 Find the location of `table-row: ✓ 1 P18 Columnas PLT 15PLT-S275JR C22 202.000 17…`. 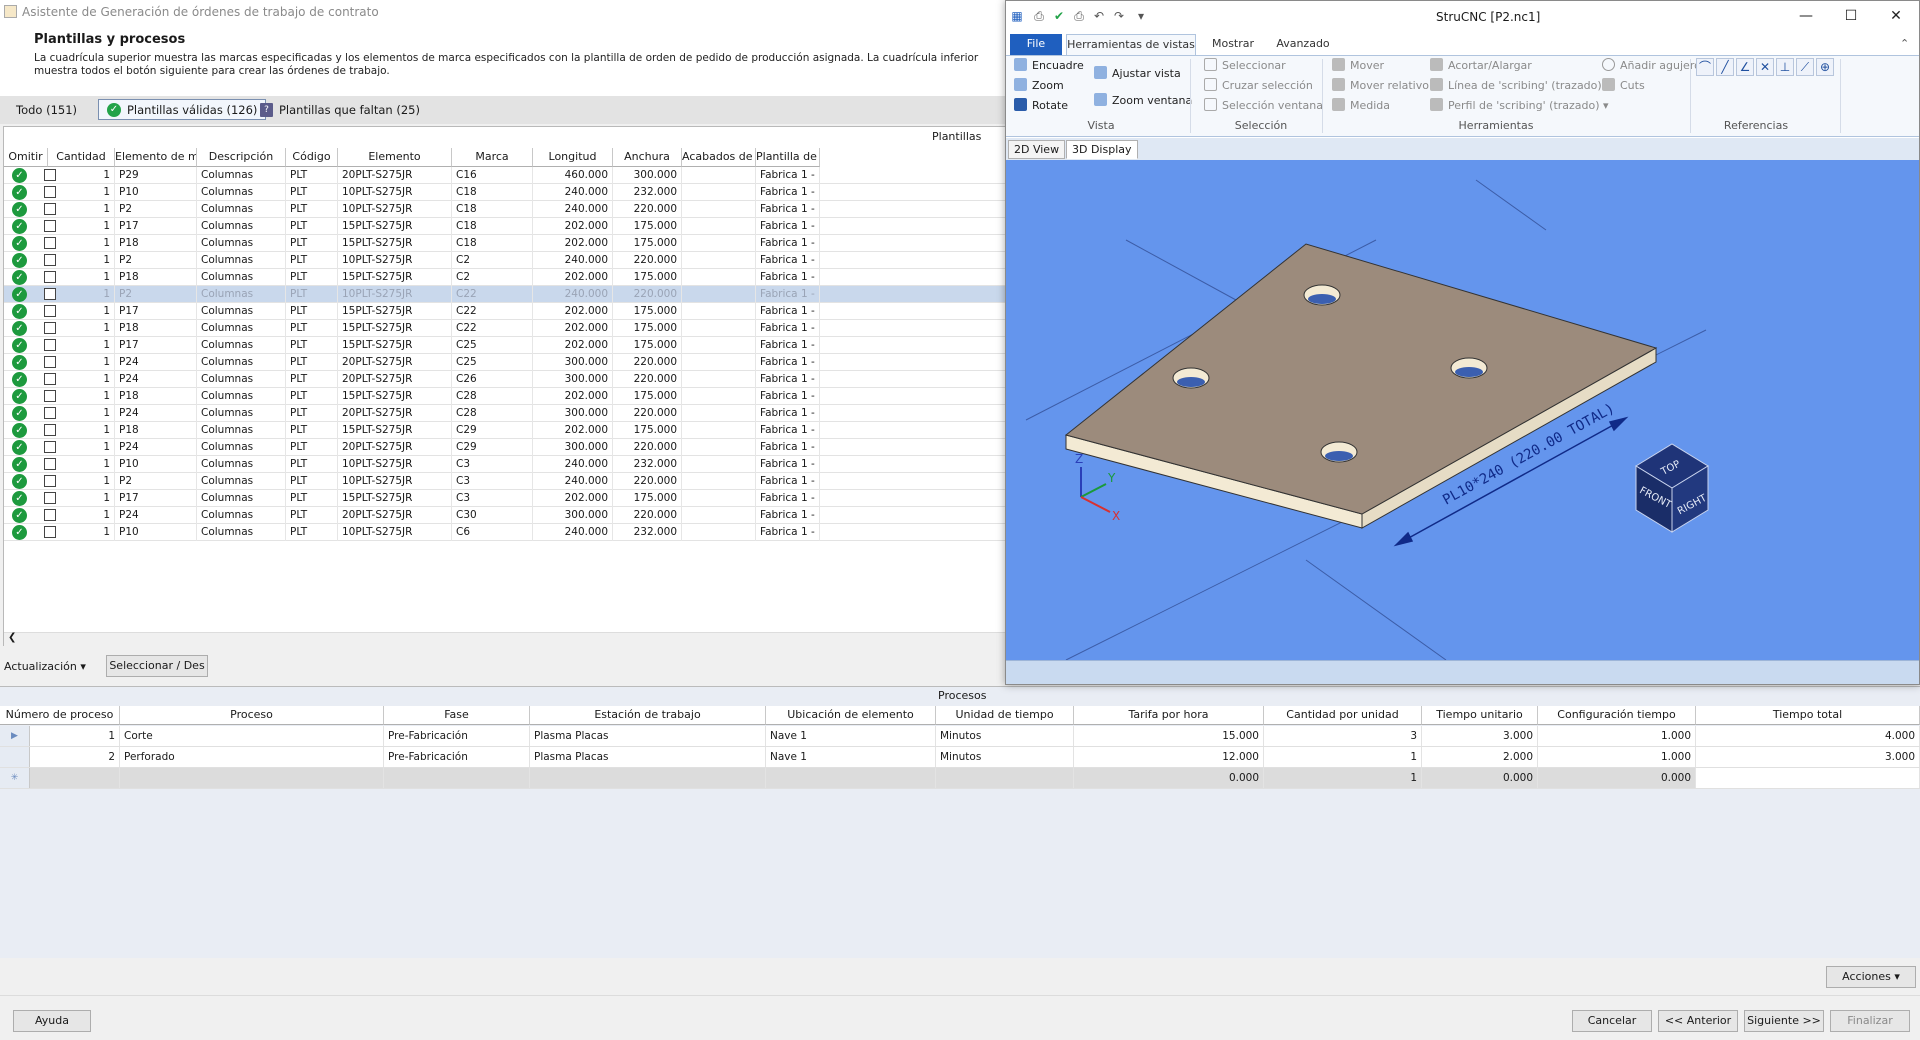

table-row: ✓ 1 P18 Columnas PLT 15PLT-S275JR C22 202.000 17… is located at coordinates (506, 328).